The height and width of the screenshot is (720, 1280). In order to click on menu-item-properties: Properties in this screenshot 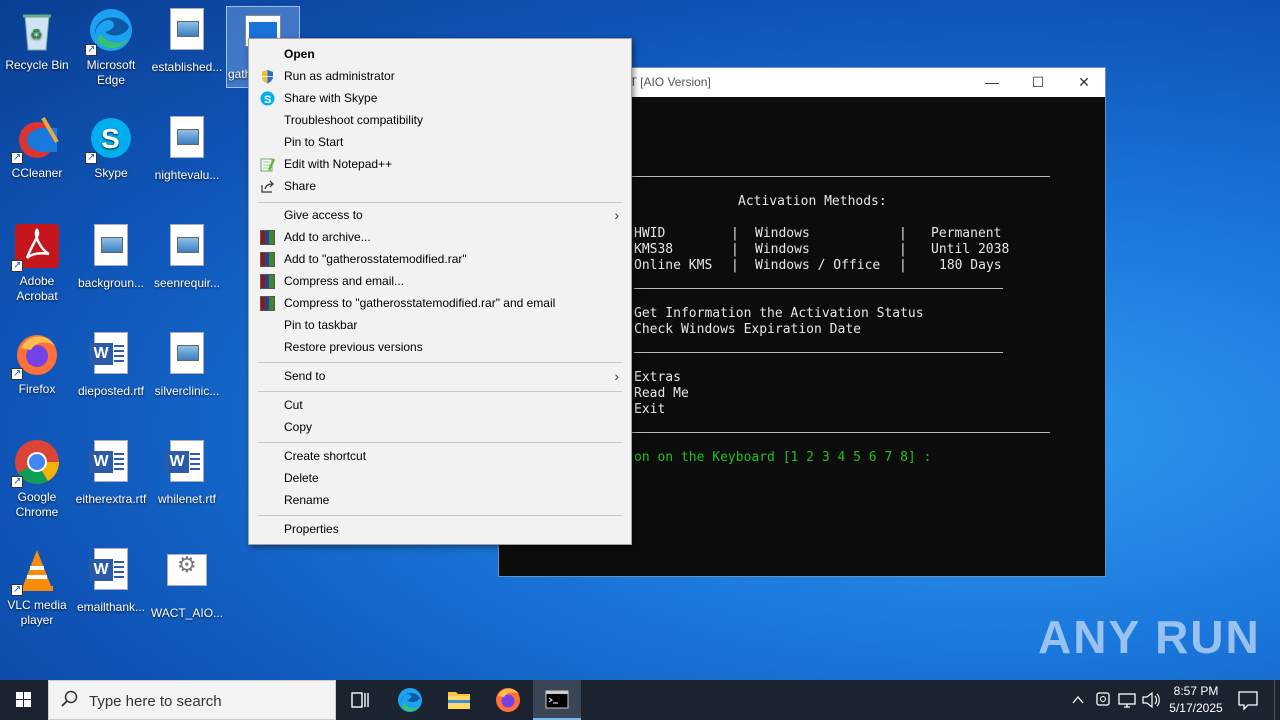, I will do `click(440, 529)`.